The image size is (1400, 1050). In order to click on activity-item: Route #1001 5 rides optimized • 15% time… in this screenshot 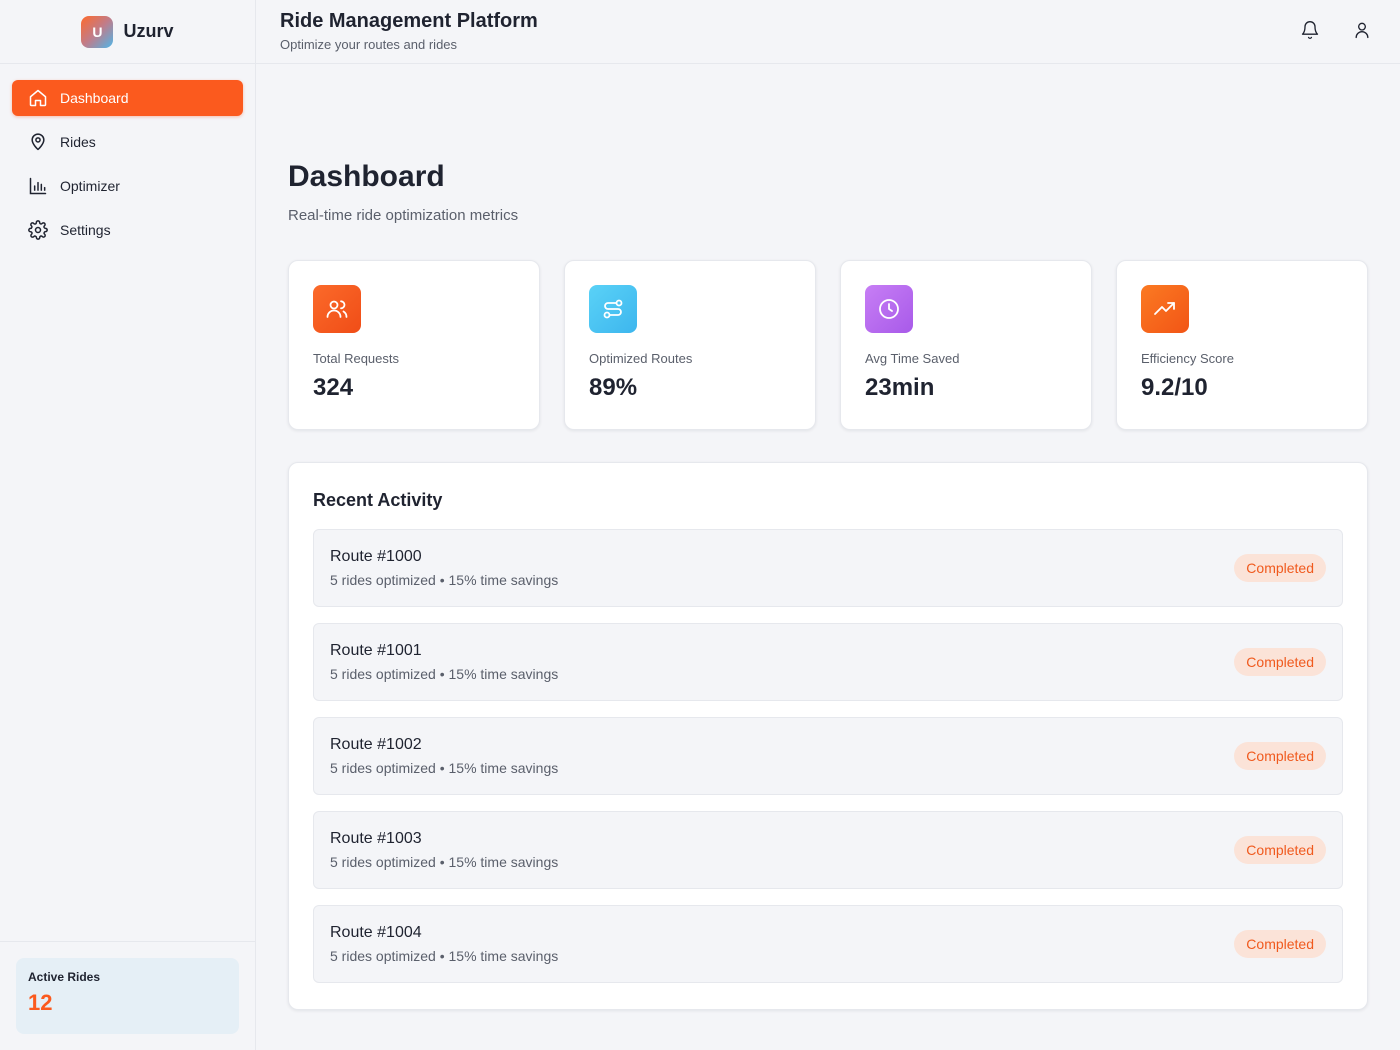, I will do `click(828, 662)`.